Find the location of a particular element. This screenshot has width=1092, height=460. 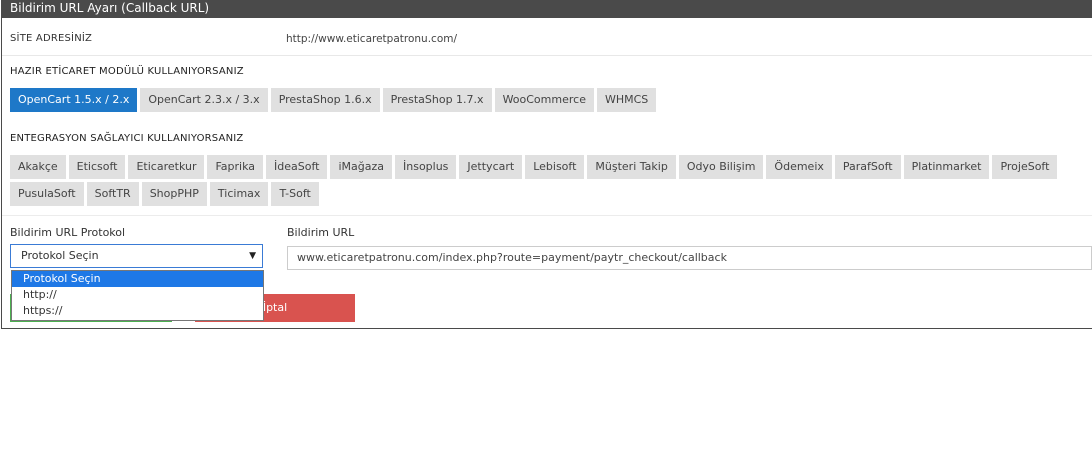

module-button: OpenCart 2.3.x / 3.x is located at coordinates (204, 100).